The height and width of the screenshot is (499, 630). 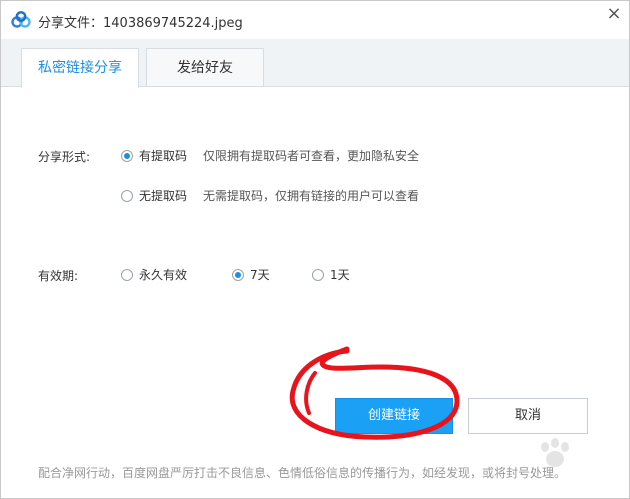 What do you see at coordinates (311, 156) in the screenshot?
I see `option-description: 仅限拥有提取码者可查看，更加隐私安全` at bounding box center [311, 156].